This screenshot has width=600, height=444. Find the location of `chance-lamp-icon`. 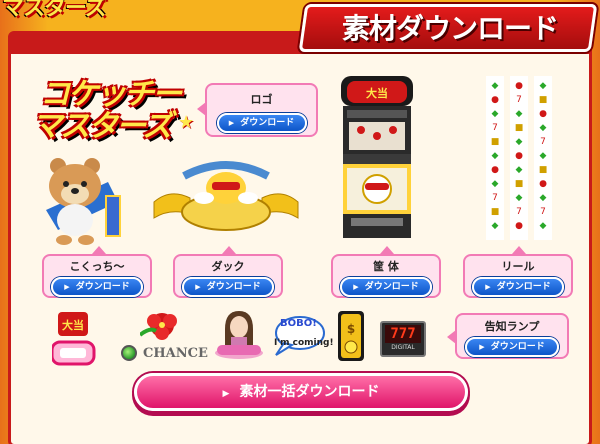

chance-lamp-icon is located at coordinates (129, 353).